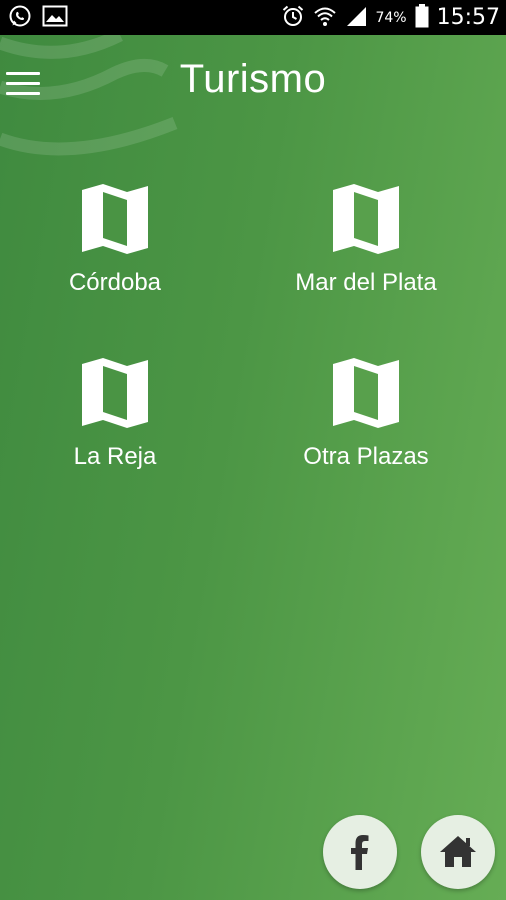 This screenshot has width=506, height=900. Describe the element at coordinates (366, 456) in the screenshot. I see `destination-label: Otra Plazas` at that location.